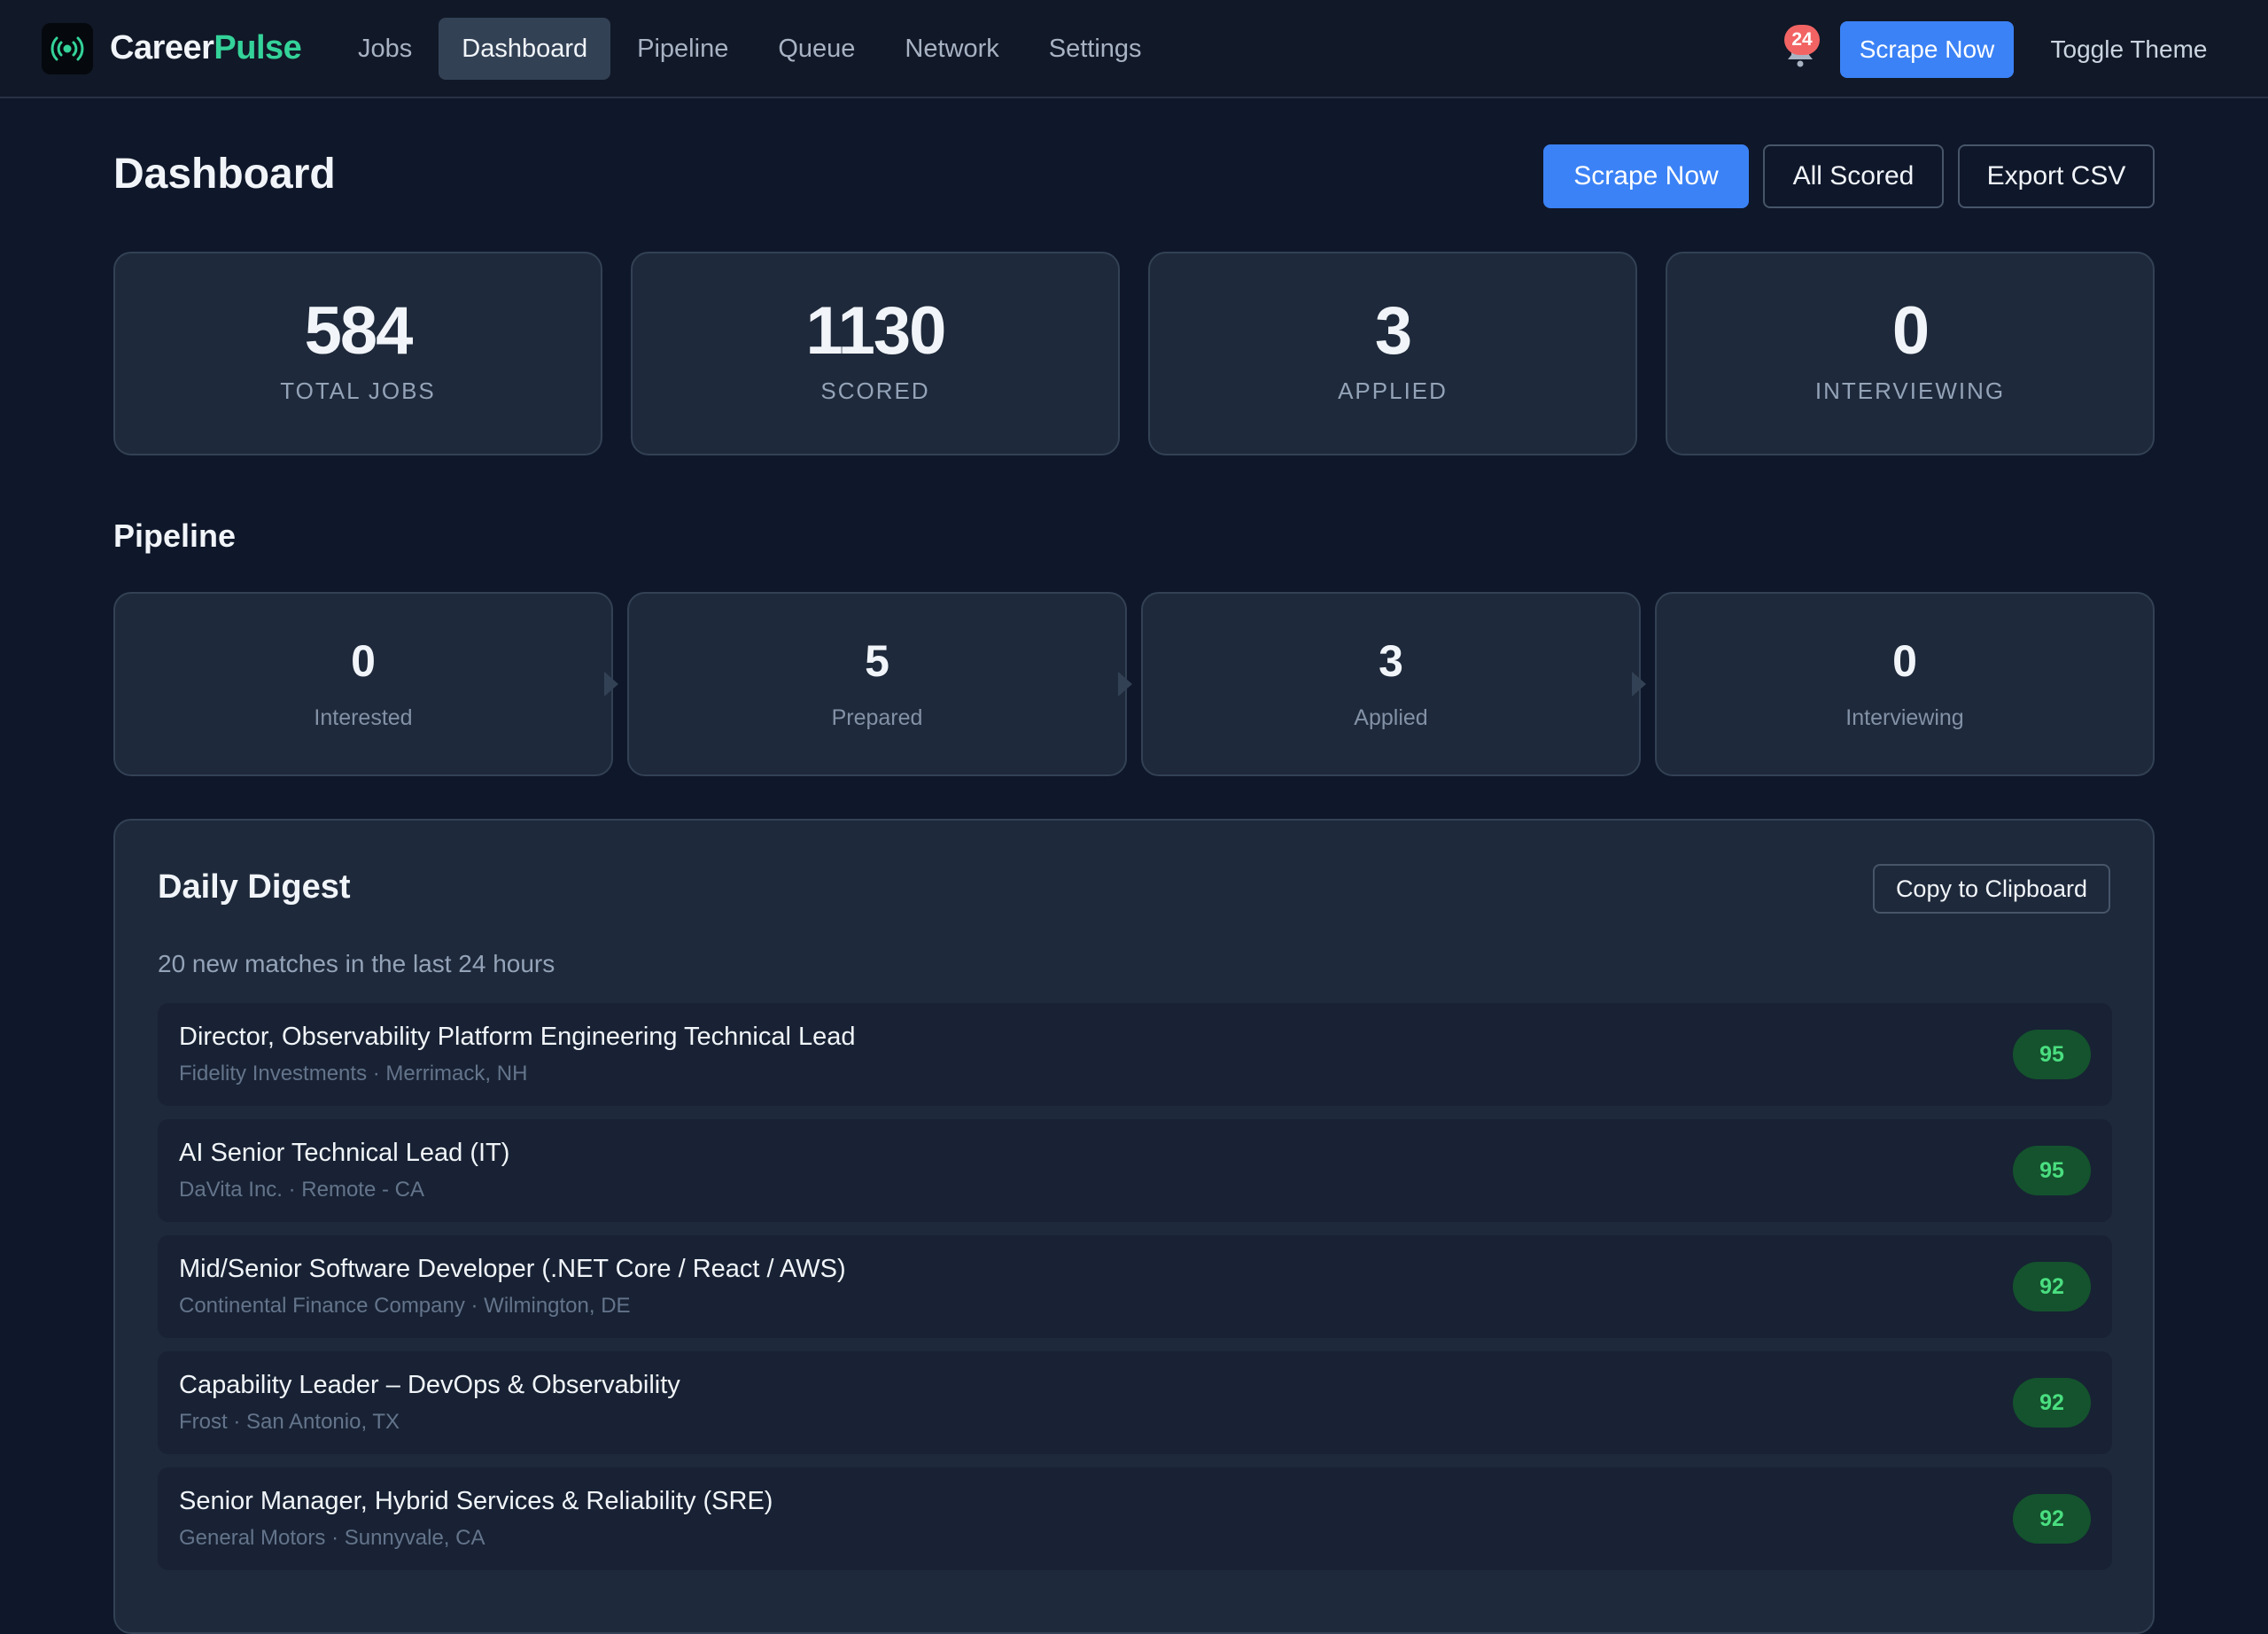 This screenshot has height=1634, width=2268. I want to click on pipeline-stage-prepared: 5 Prepared, so click(877, 684).